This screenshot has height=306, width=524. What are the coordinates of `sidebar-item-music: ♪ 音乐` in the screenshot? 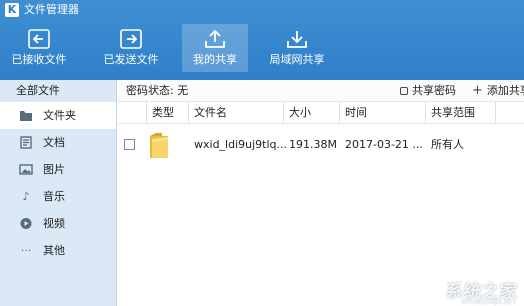 It's located at (58, 196).